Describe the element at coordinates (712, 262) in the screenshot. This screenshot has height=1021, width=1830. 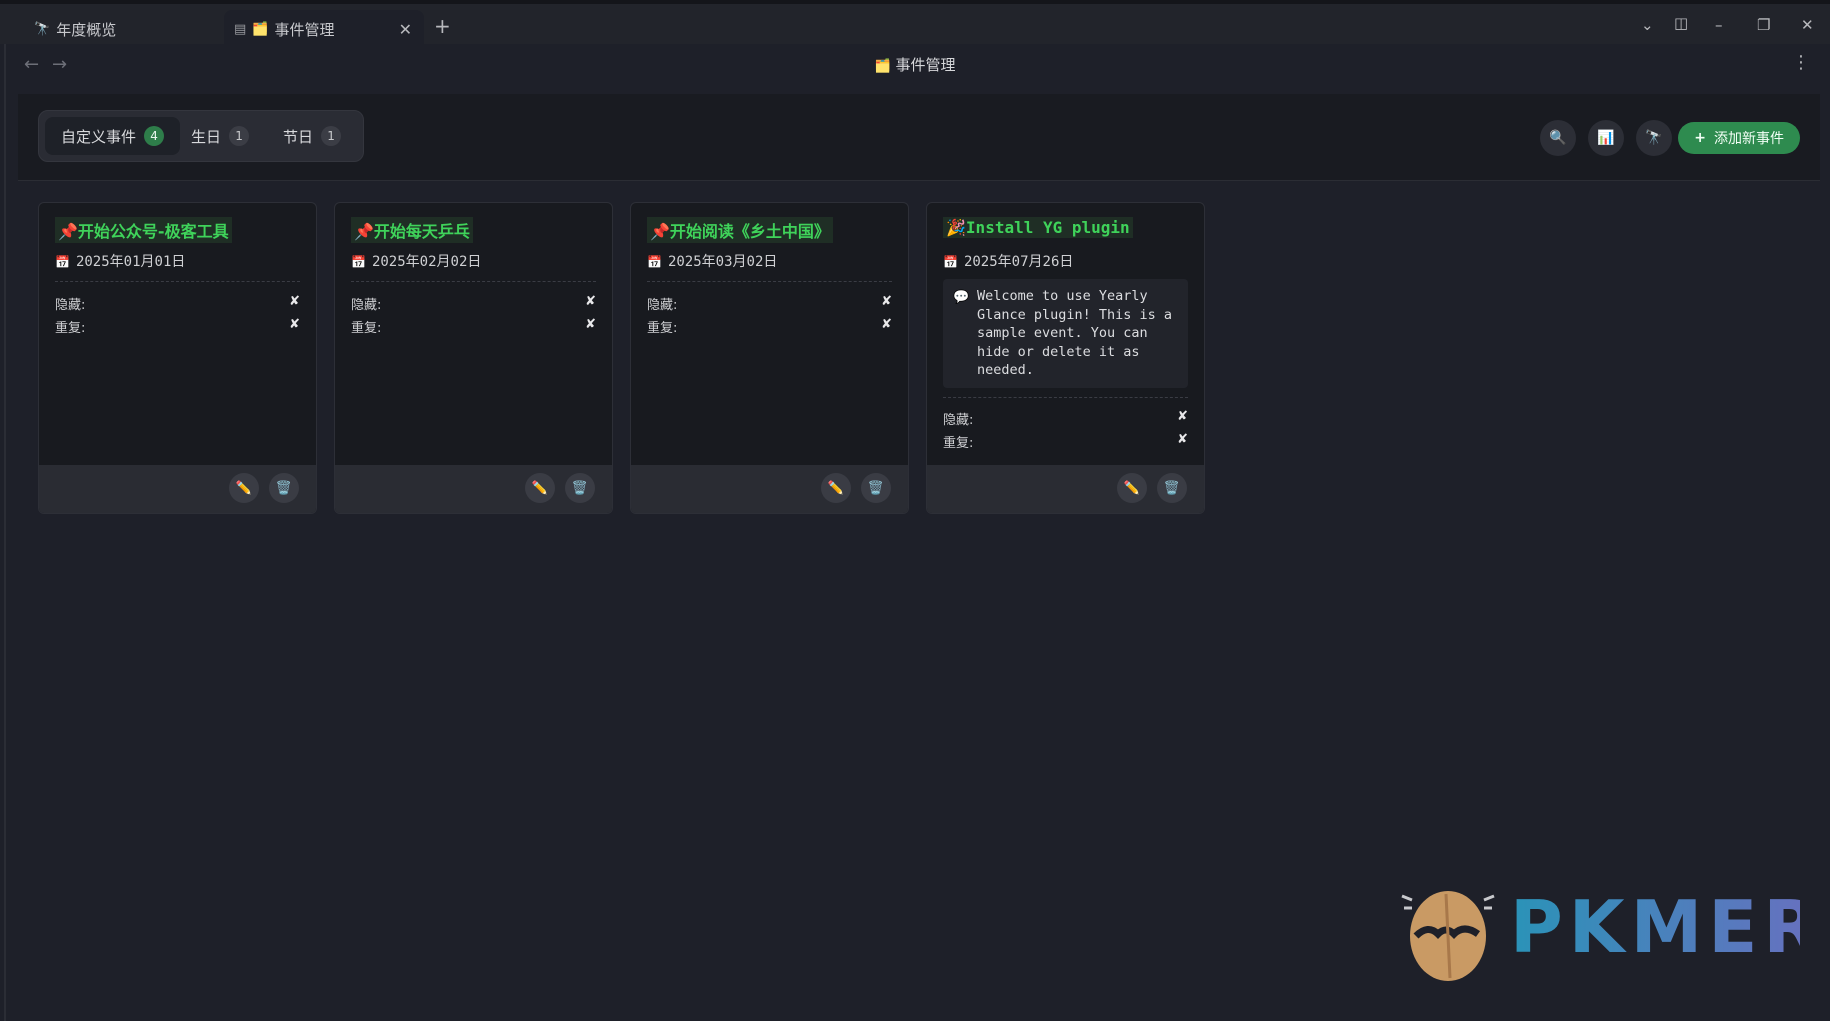
I see `event-date: 📅 2025年03月02日` at that location.